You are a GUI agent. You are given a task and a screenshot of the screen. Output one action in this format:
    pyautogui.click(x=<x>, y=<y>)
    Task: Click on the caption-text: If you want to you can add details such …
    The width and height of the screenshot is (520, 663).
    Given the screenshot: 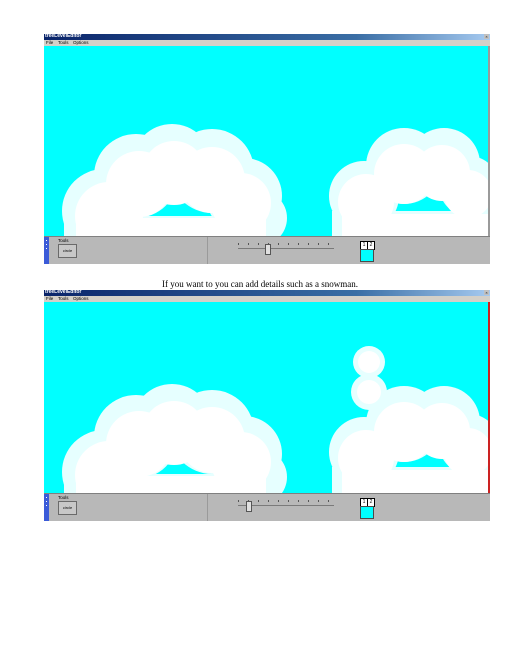 What is the action you would take?
    pyautogui.click(x=260, y=284)
    